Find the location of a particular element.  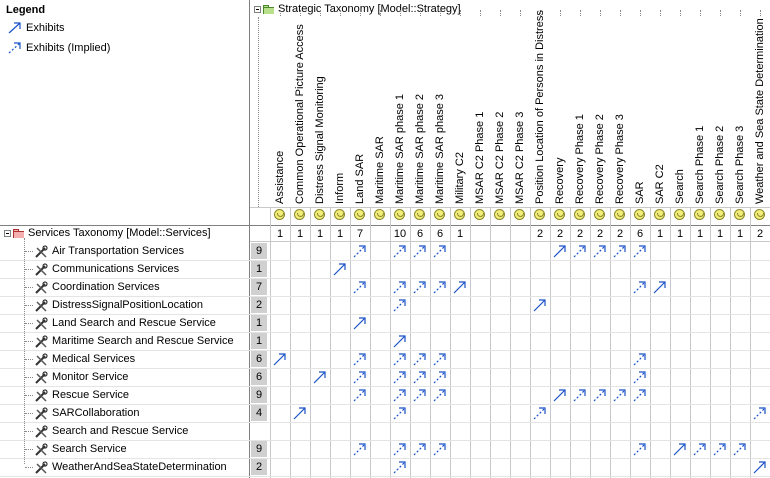

column-label: Search Phase 1 is located at coordinates (700, 165).